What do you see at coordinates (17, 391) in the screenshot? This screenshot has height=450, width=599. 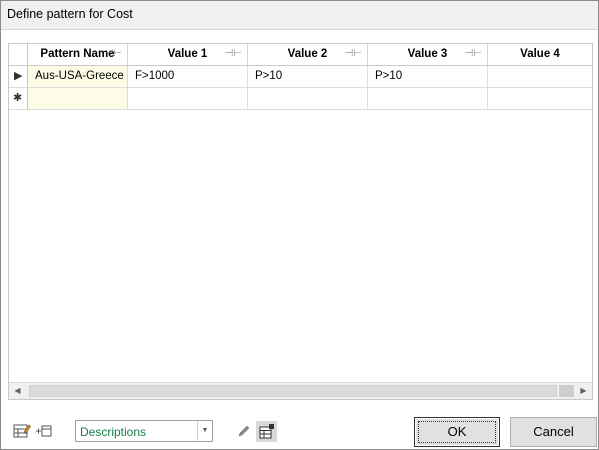 I see `scroll-left-icon: ◀` at bounding box center [17, 391].